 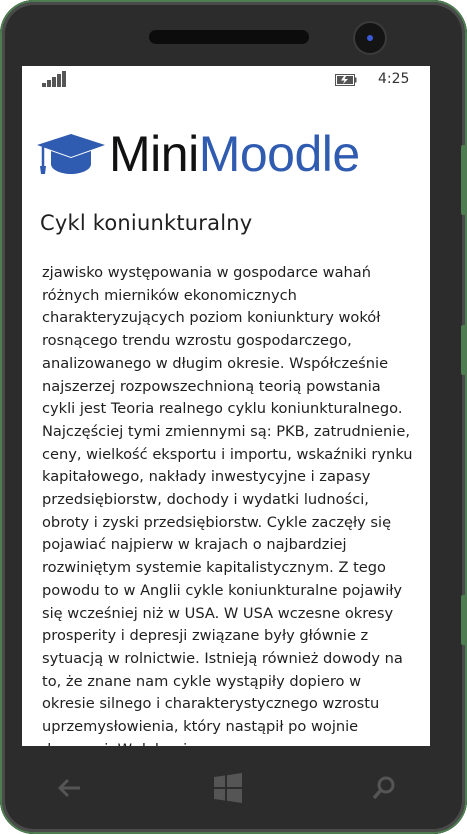 What do you see at coordinates (464, 180) in the screenshot?
I see `volume-button` at bounding box center [464, 180].